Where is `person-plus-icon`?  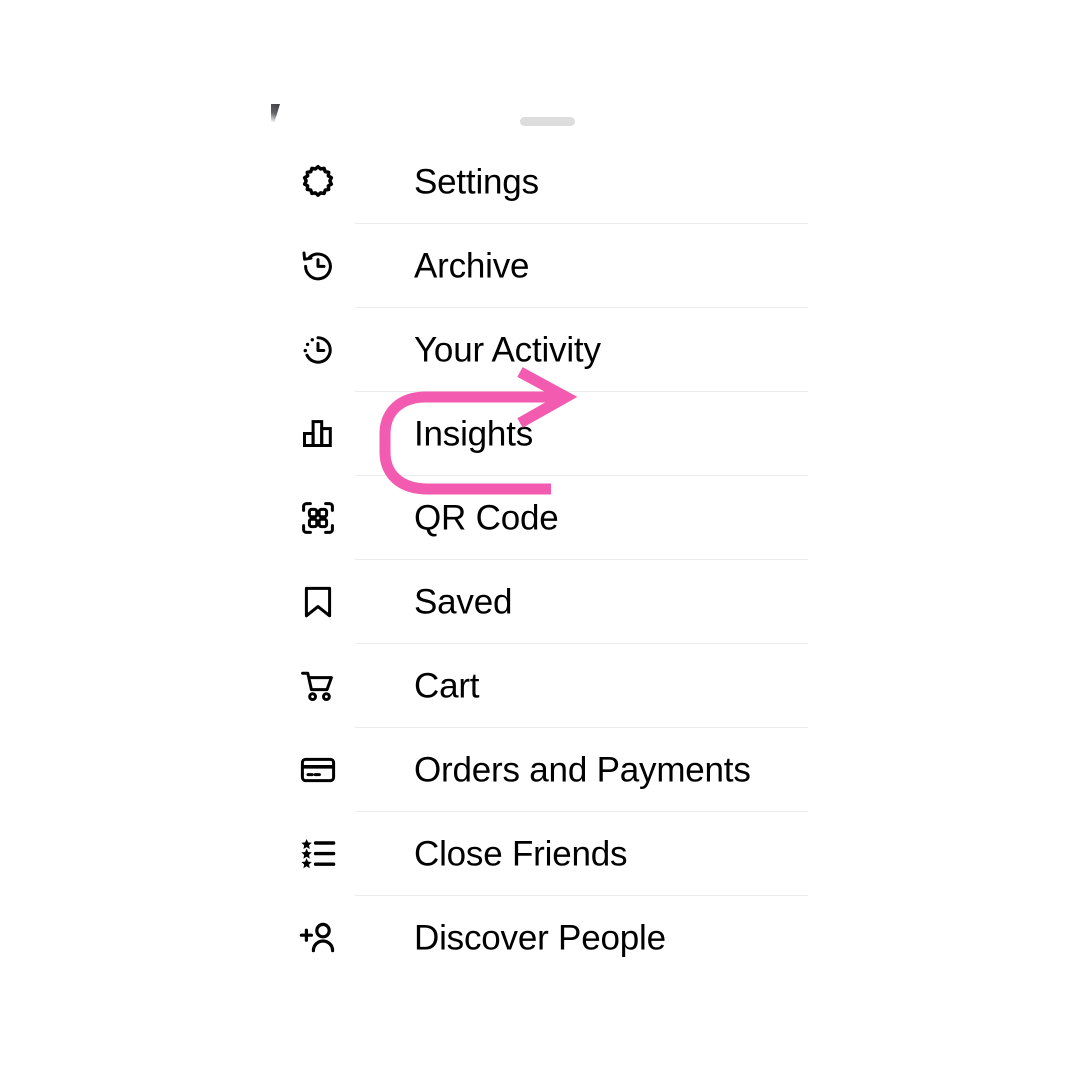 person-plus-icon is located at coordinates (318, 938).